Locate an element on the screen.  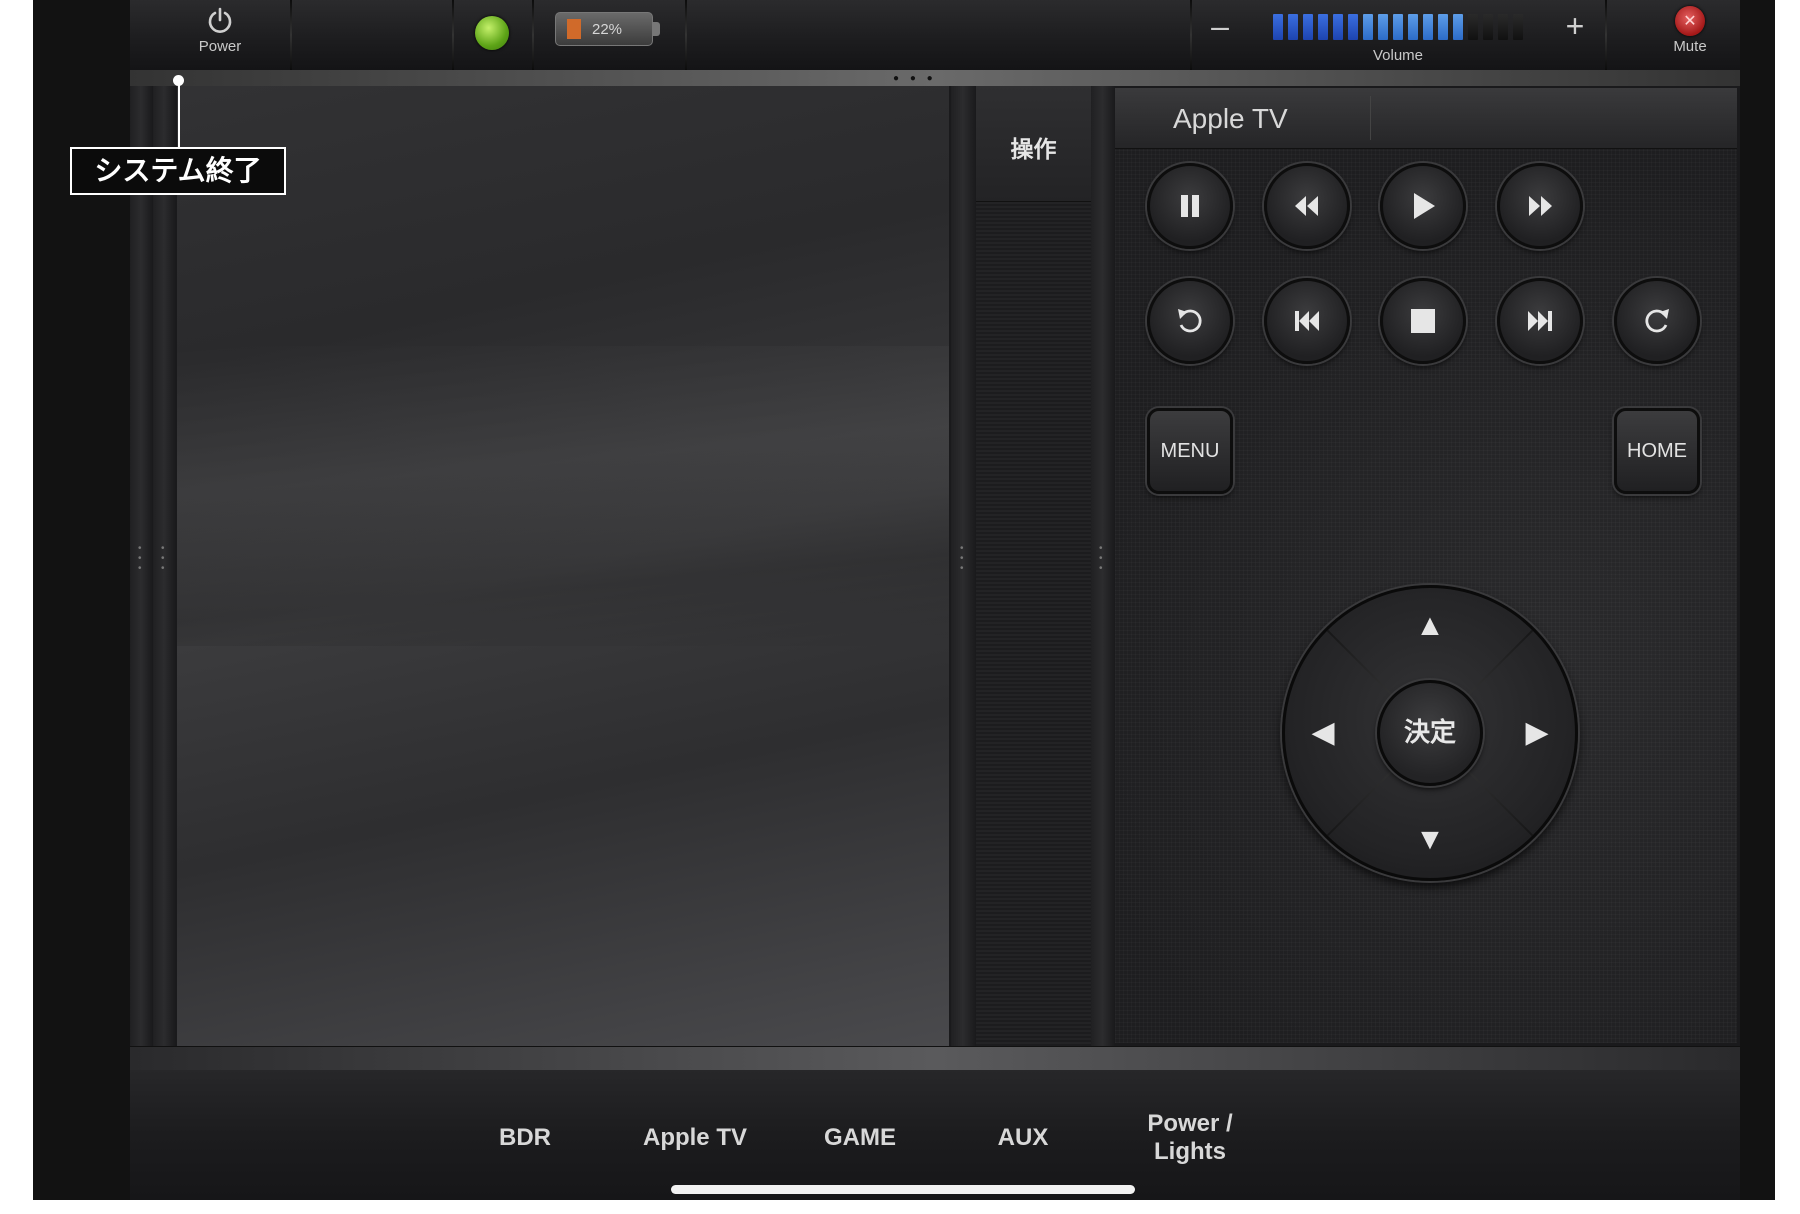
battery-fill is located at coordinates (574, 29).